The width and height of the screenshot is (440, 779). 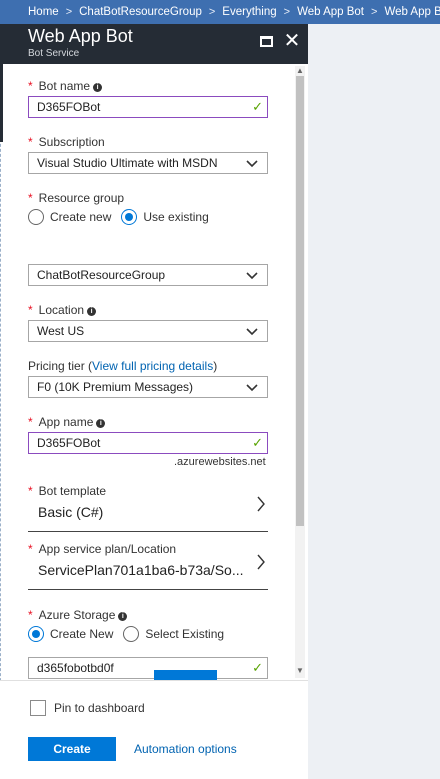 What do you see at coordinates (72, 749) in the screenshot?
I see `create-button: Create` at bounding box center [72, 749].